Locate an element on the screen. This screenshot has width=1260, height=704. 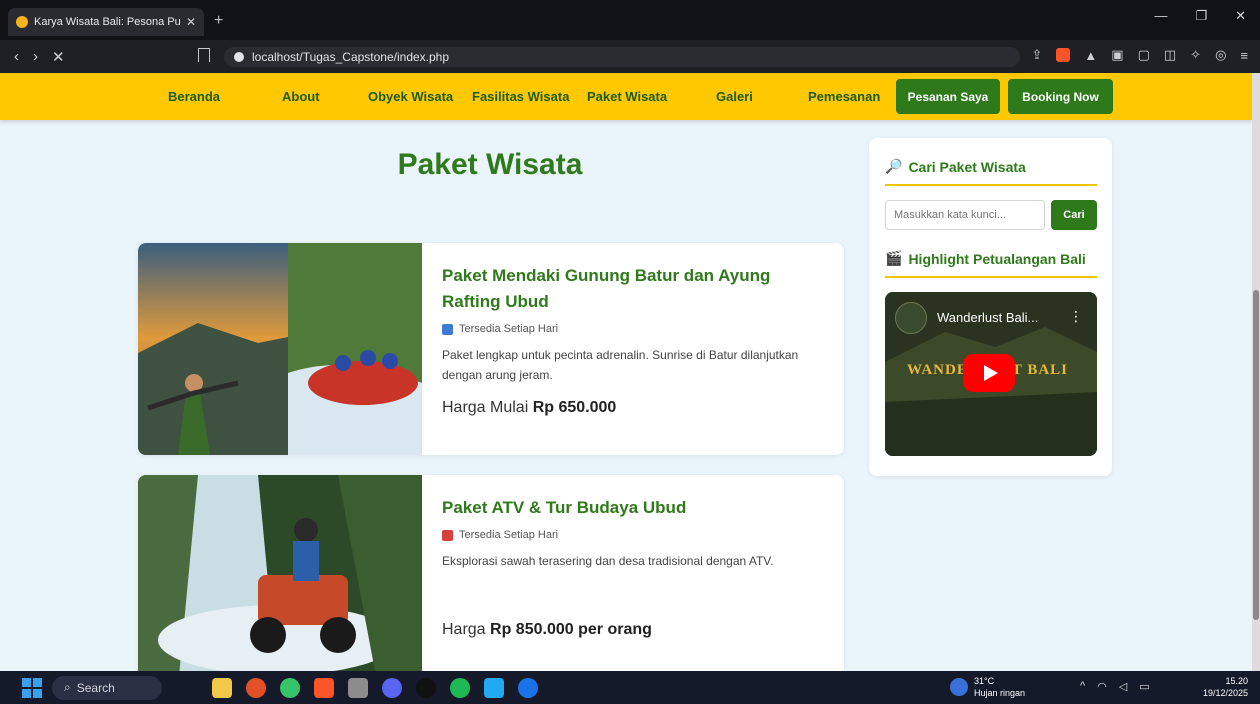
brave-shield-icon is located at coordinates (1063, 55).